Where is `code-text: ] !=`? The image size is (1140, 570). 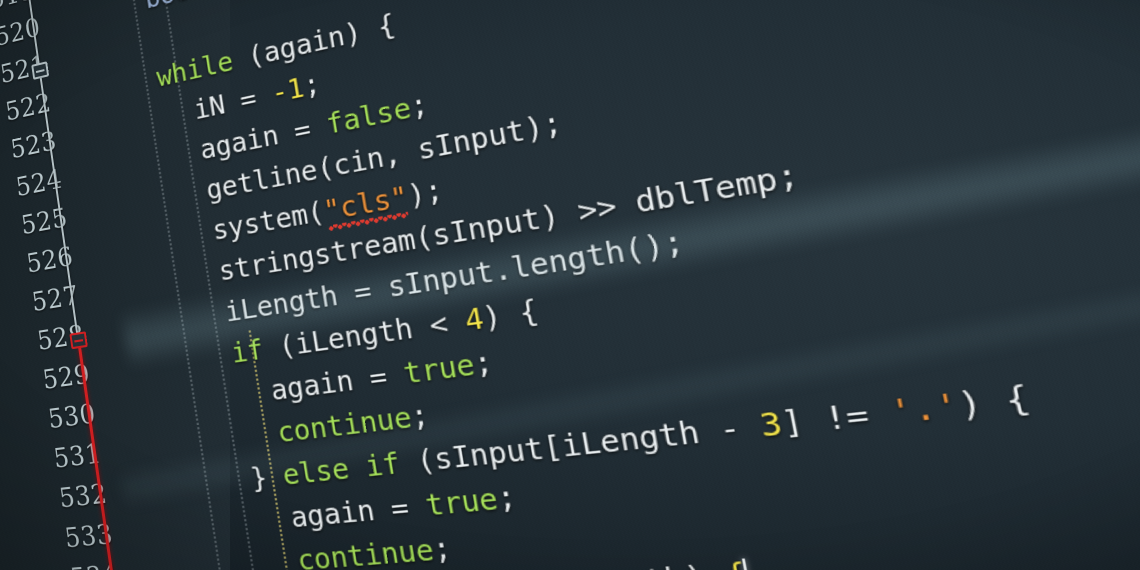
code-text: ] != is located at coordinates (836, 417).